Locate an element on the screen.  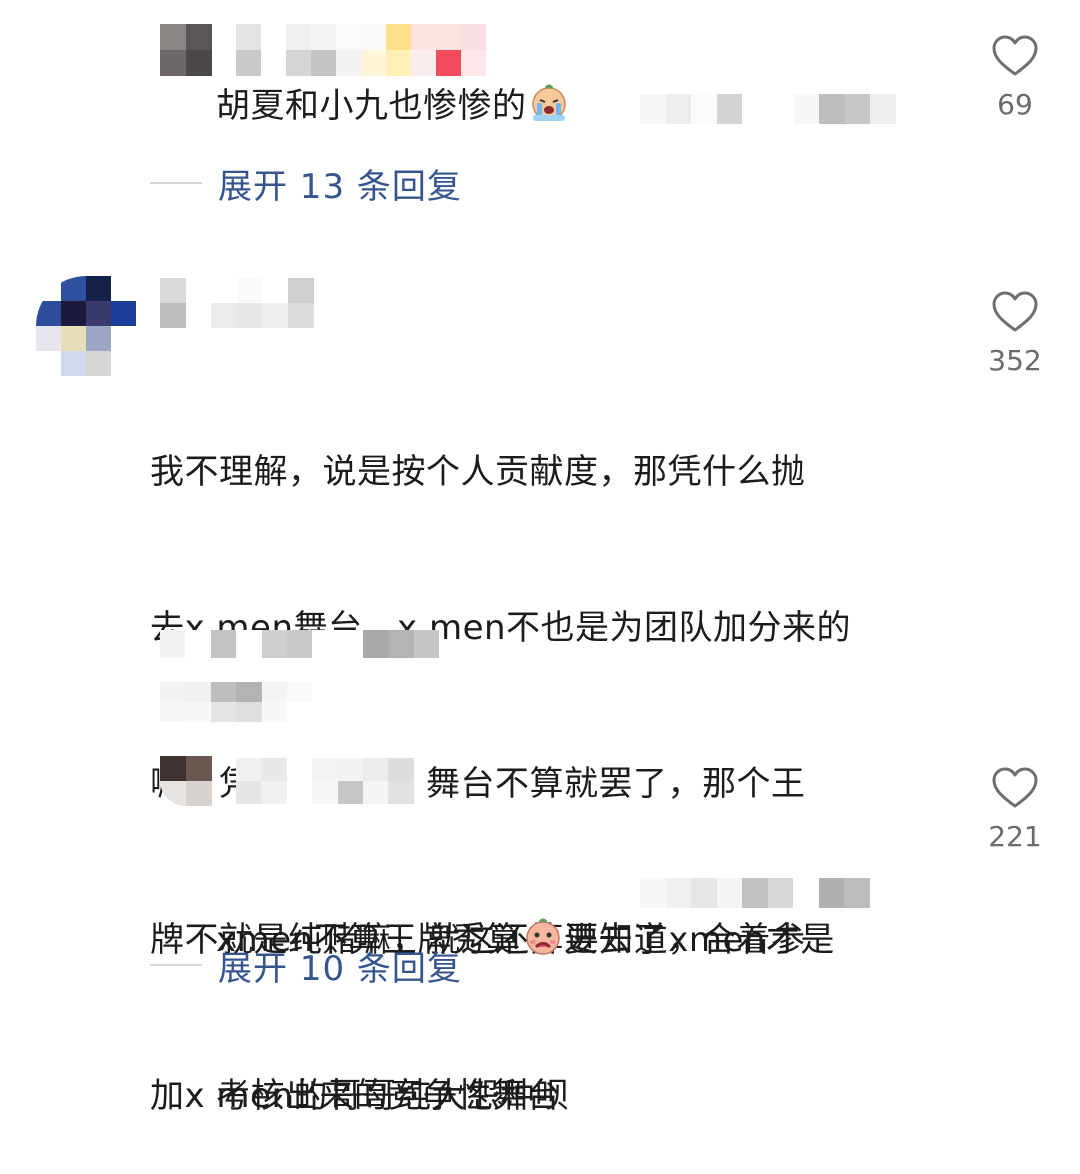
comment-line: 考核出来的竞争性舞台 is located at coordinates (388, 1096).